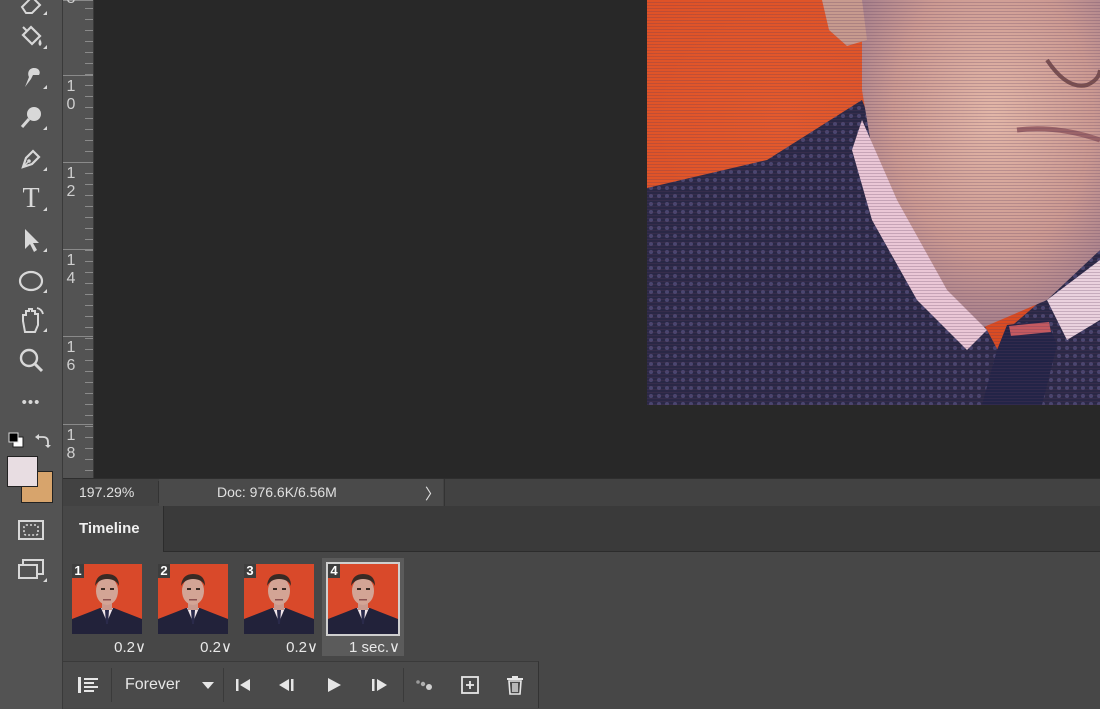 This screenshot has width=1100, height=709. I want to click on previous-frame-icon, so click(286, 685).